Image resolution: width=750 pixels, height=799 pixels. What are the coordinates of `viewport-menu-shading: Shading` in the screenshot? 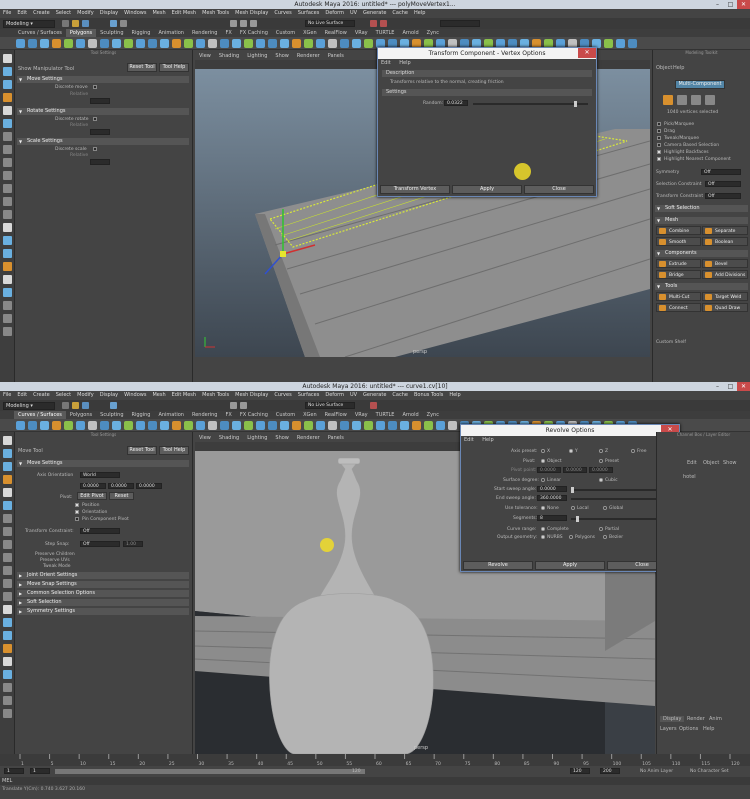 It's located at (229, 56).